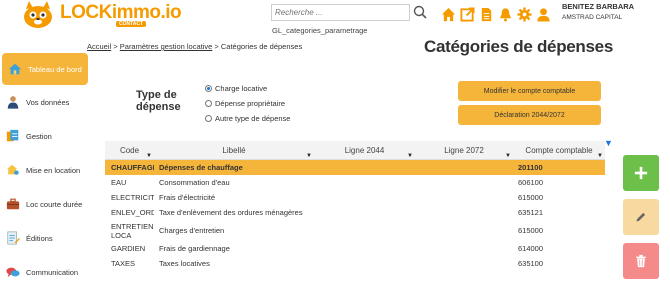 The width and height of the screenshot is (670, 282). Describe the element at coordinates (543, 14) in the screenshot. I see `user-icon` at that location.